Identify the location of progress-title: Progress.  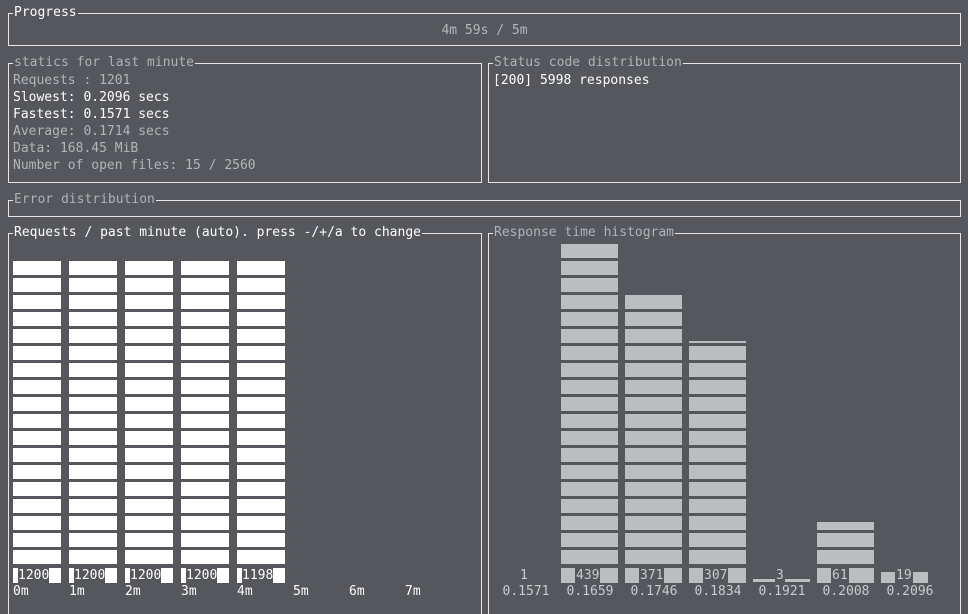
(45, 13).